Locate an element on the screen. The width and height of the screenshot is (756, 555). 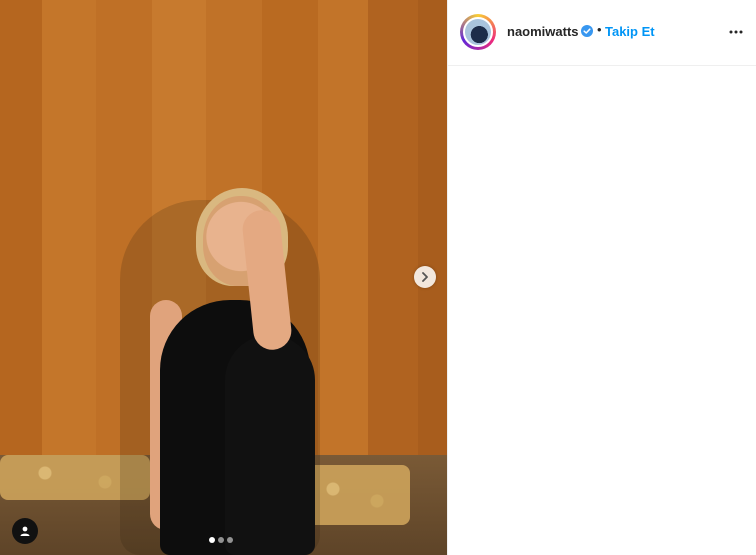
post-header: naomiwatts • Takip Et is located at coordinates (602, 33).